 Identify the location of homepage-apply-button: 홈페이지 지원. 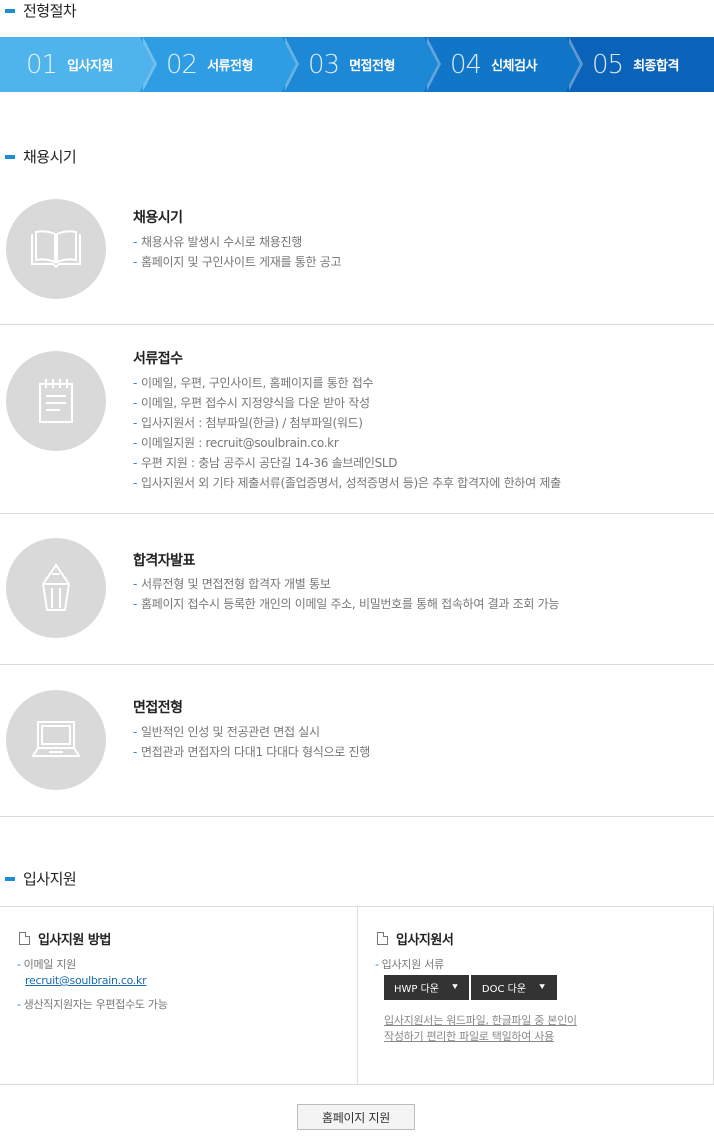
(356, 1117).